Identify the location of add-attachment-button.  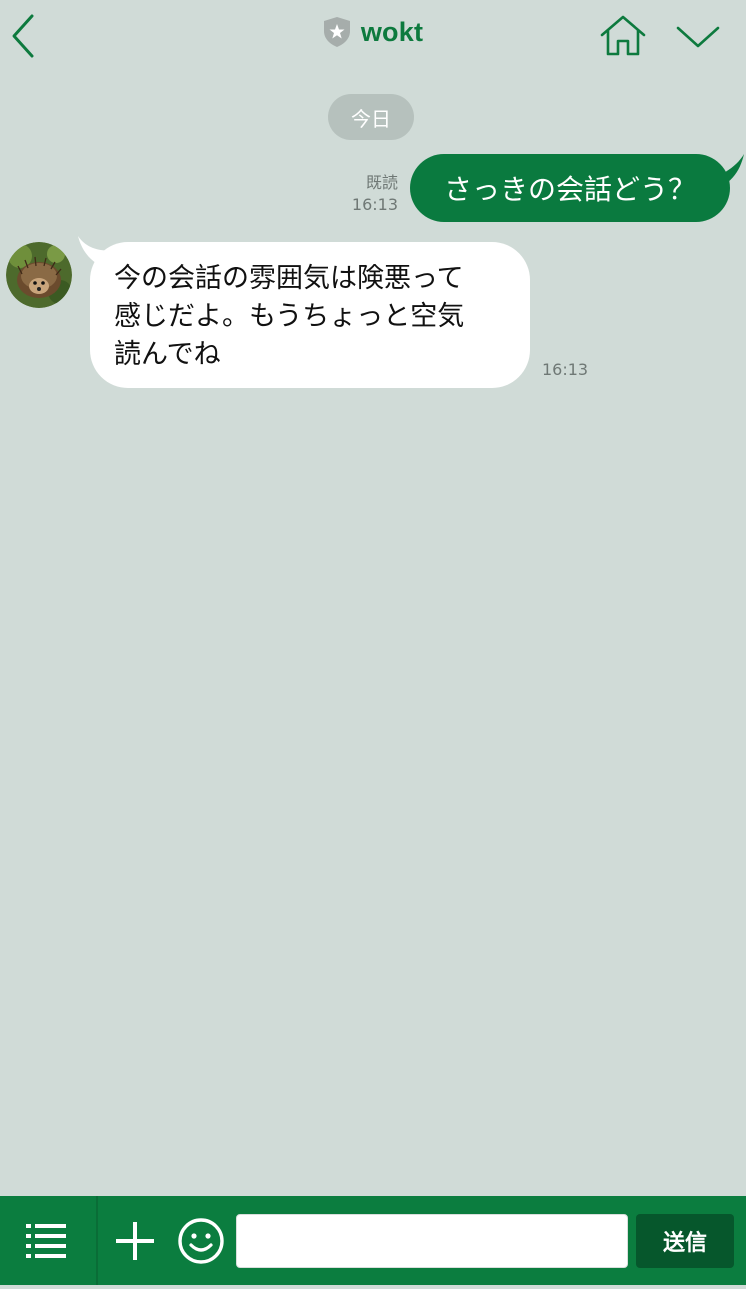
(135, 1241).